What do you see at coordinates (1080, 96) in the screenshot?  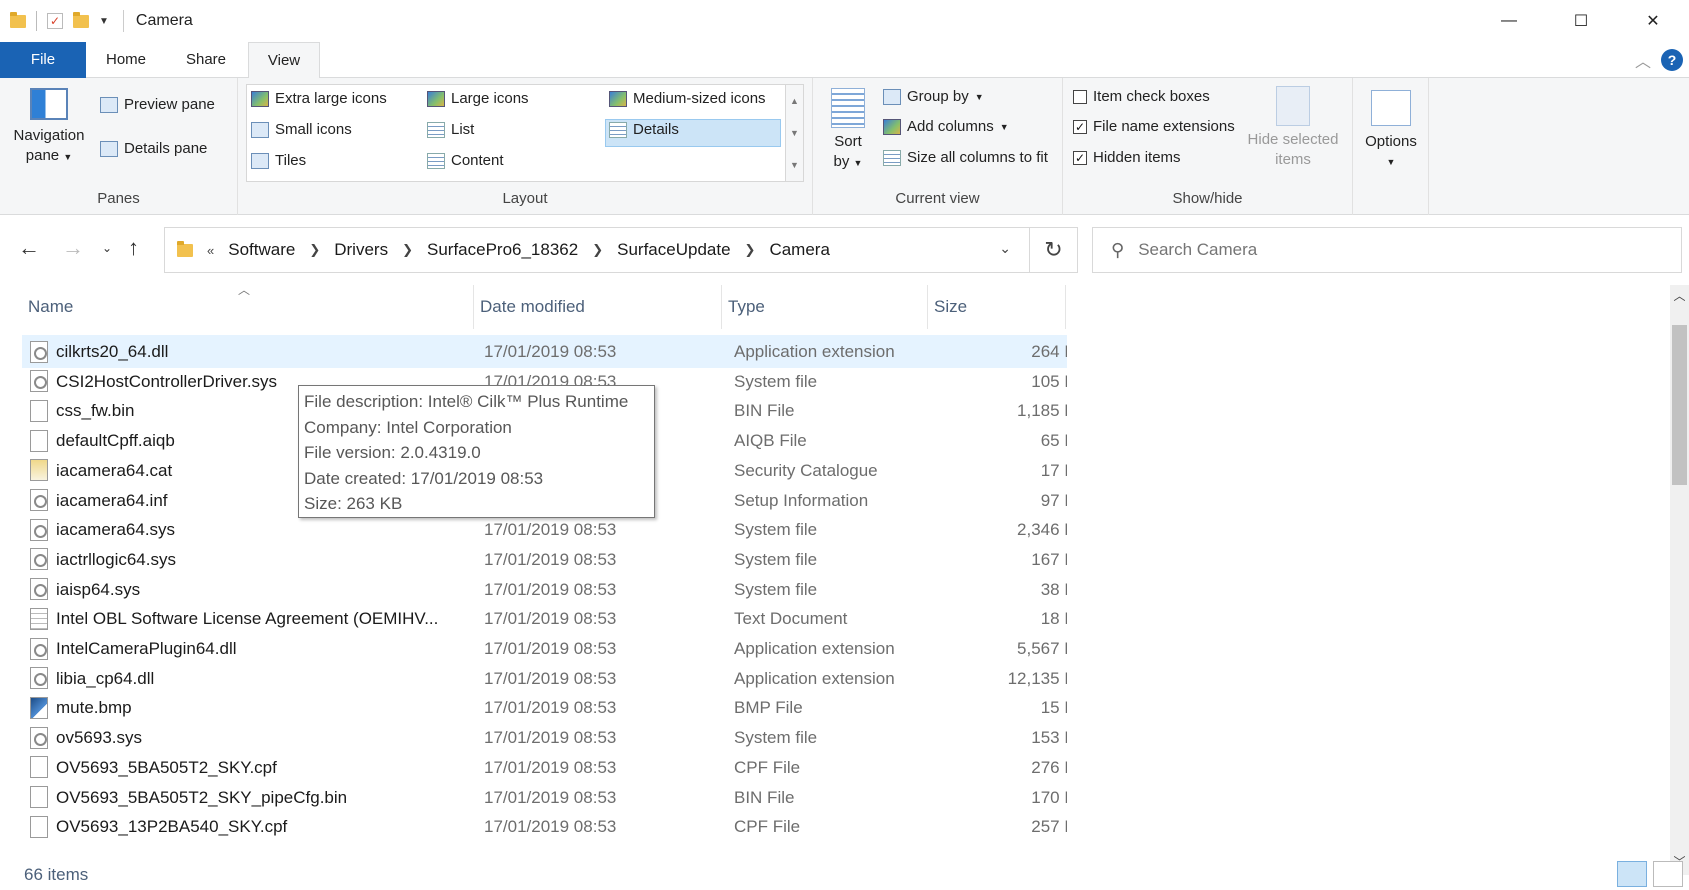 I see `item-check-boxes-checkbox` at bounding box center [1080, 96].